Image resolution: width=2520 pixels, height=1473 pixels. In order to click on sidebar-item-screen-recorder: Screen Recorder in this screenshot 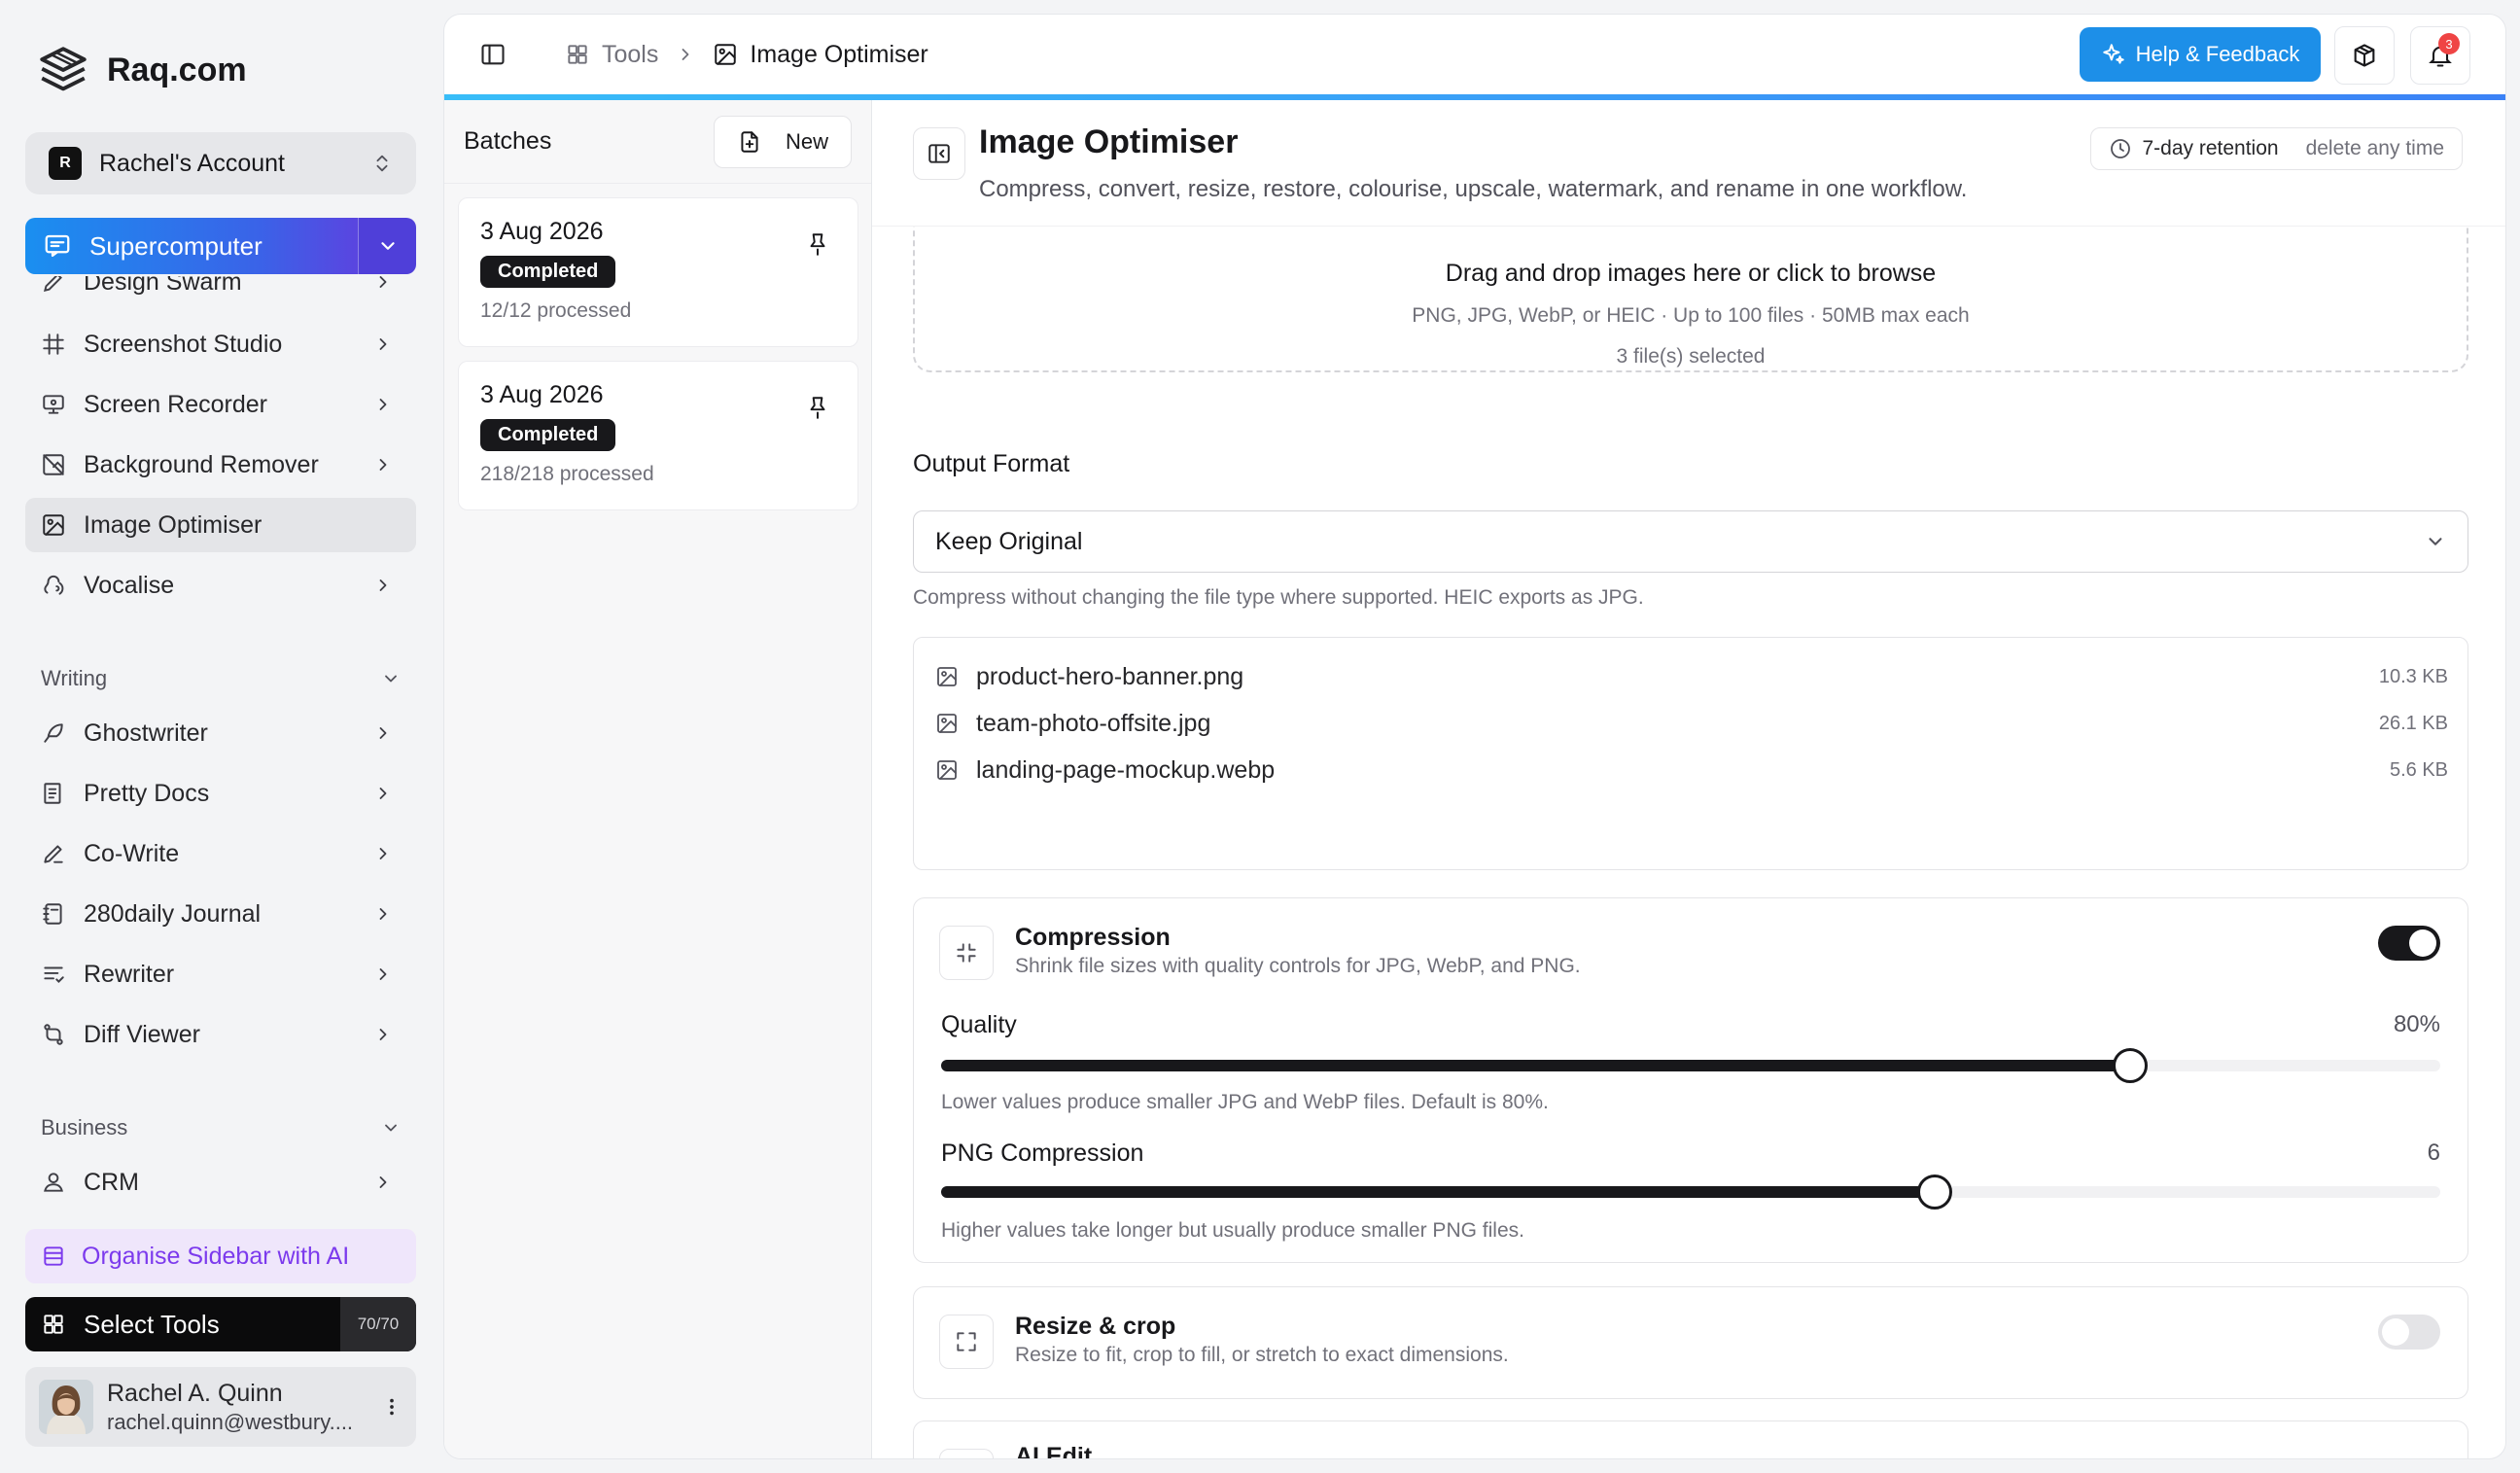, I will do `click(220, 404)`.